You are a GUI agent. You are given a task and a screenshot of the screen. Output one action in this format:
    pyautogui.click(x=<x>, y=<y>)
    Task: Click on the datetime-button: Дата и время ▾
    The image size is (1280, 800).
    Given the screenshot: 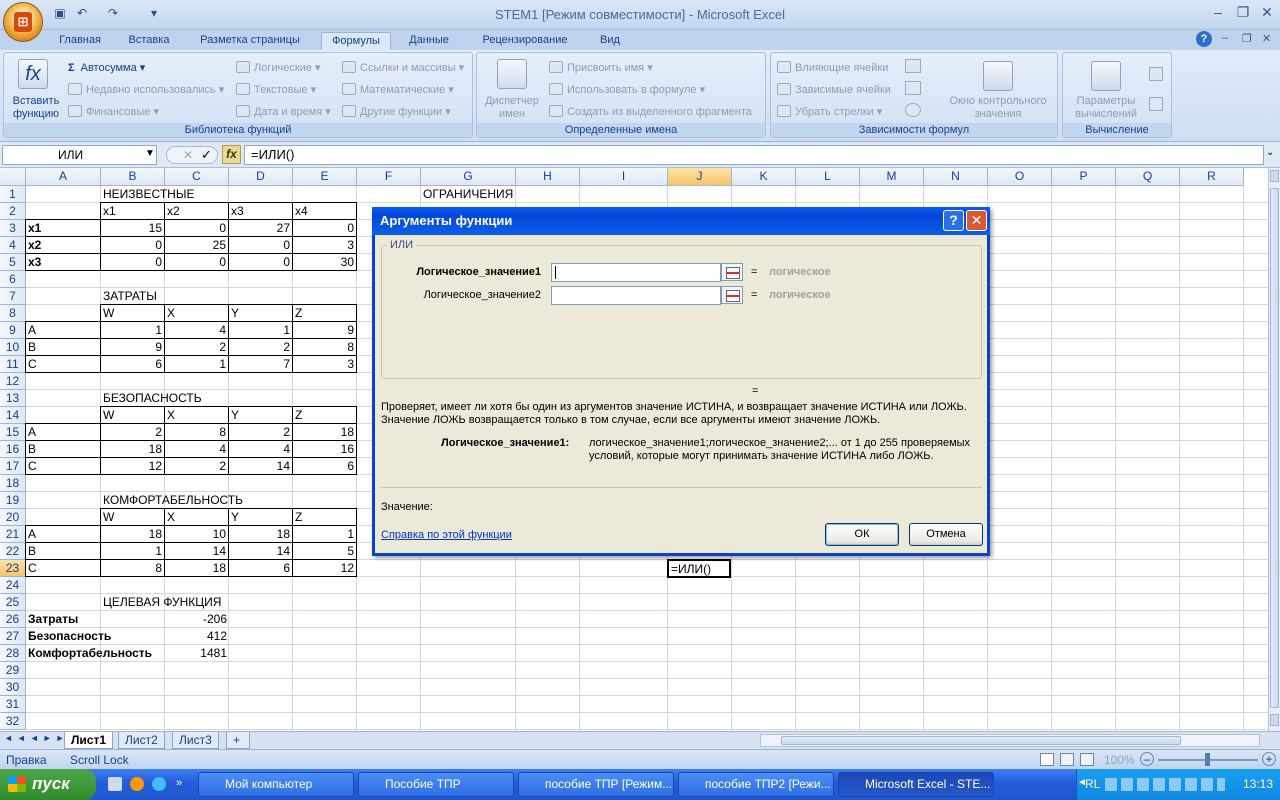 What is the action you would take?
    pyautogui.click(x=283, y=111)
    